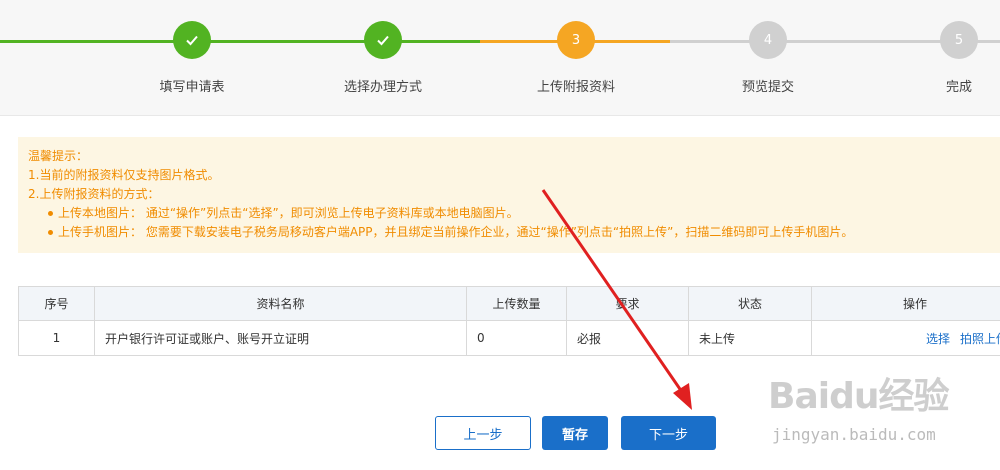 This screenshot has width=1000, height=470. What do you see at coordinates (854, 434) in the screenshot?
I see `watermark-url: jingyan.baidu.com` at bounding box center [854, 434].